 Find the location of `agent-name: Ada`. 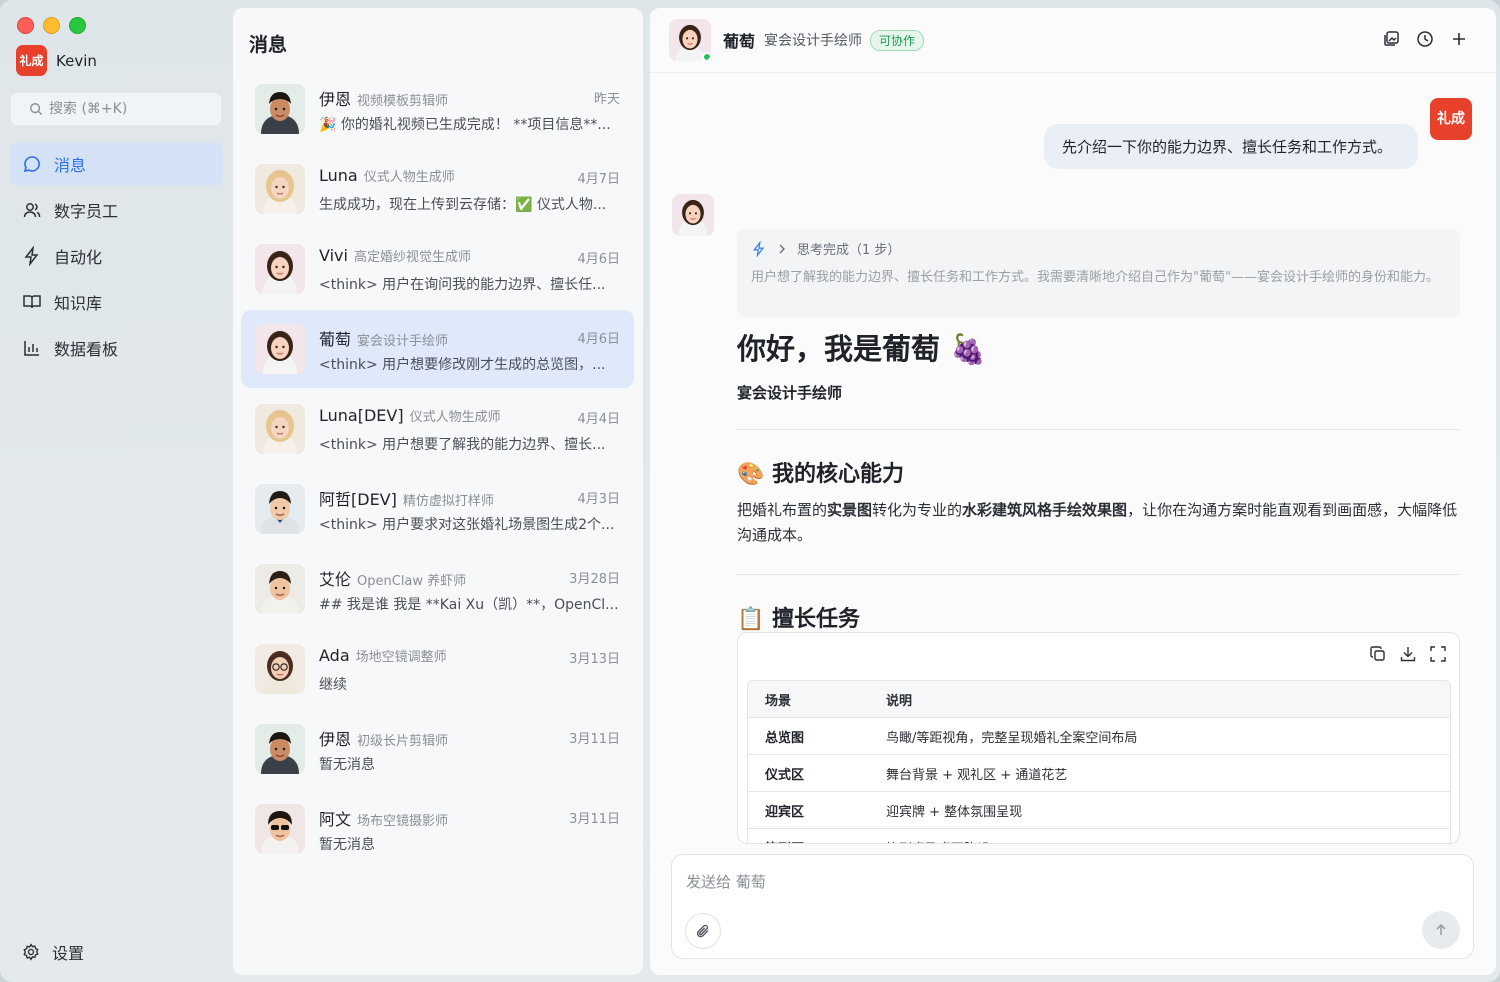

agent-name: Ada is located at coordinates (334, 655).